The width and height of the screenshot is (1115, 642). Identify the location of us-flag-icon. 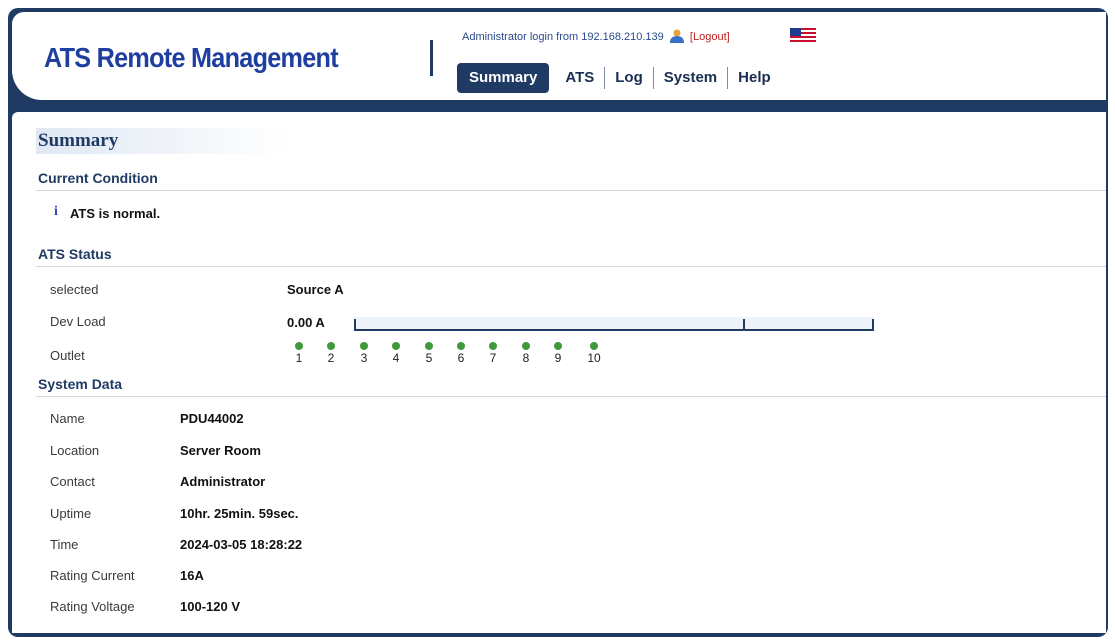
(803, 35).